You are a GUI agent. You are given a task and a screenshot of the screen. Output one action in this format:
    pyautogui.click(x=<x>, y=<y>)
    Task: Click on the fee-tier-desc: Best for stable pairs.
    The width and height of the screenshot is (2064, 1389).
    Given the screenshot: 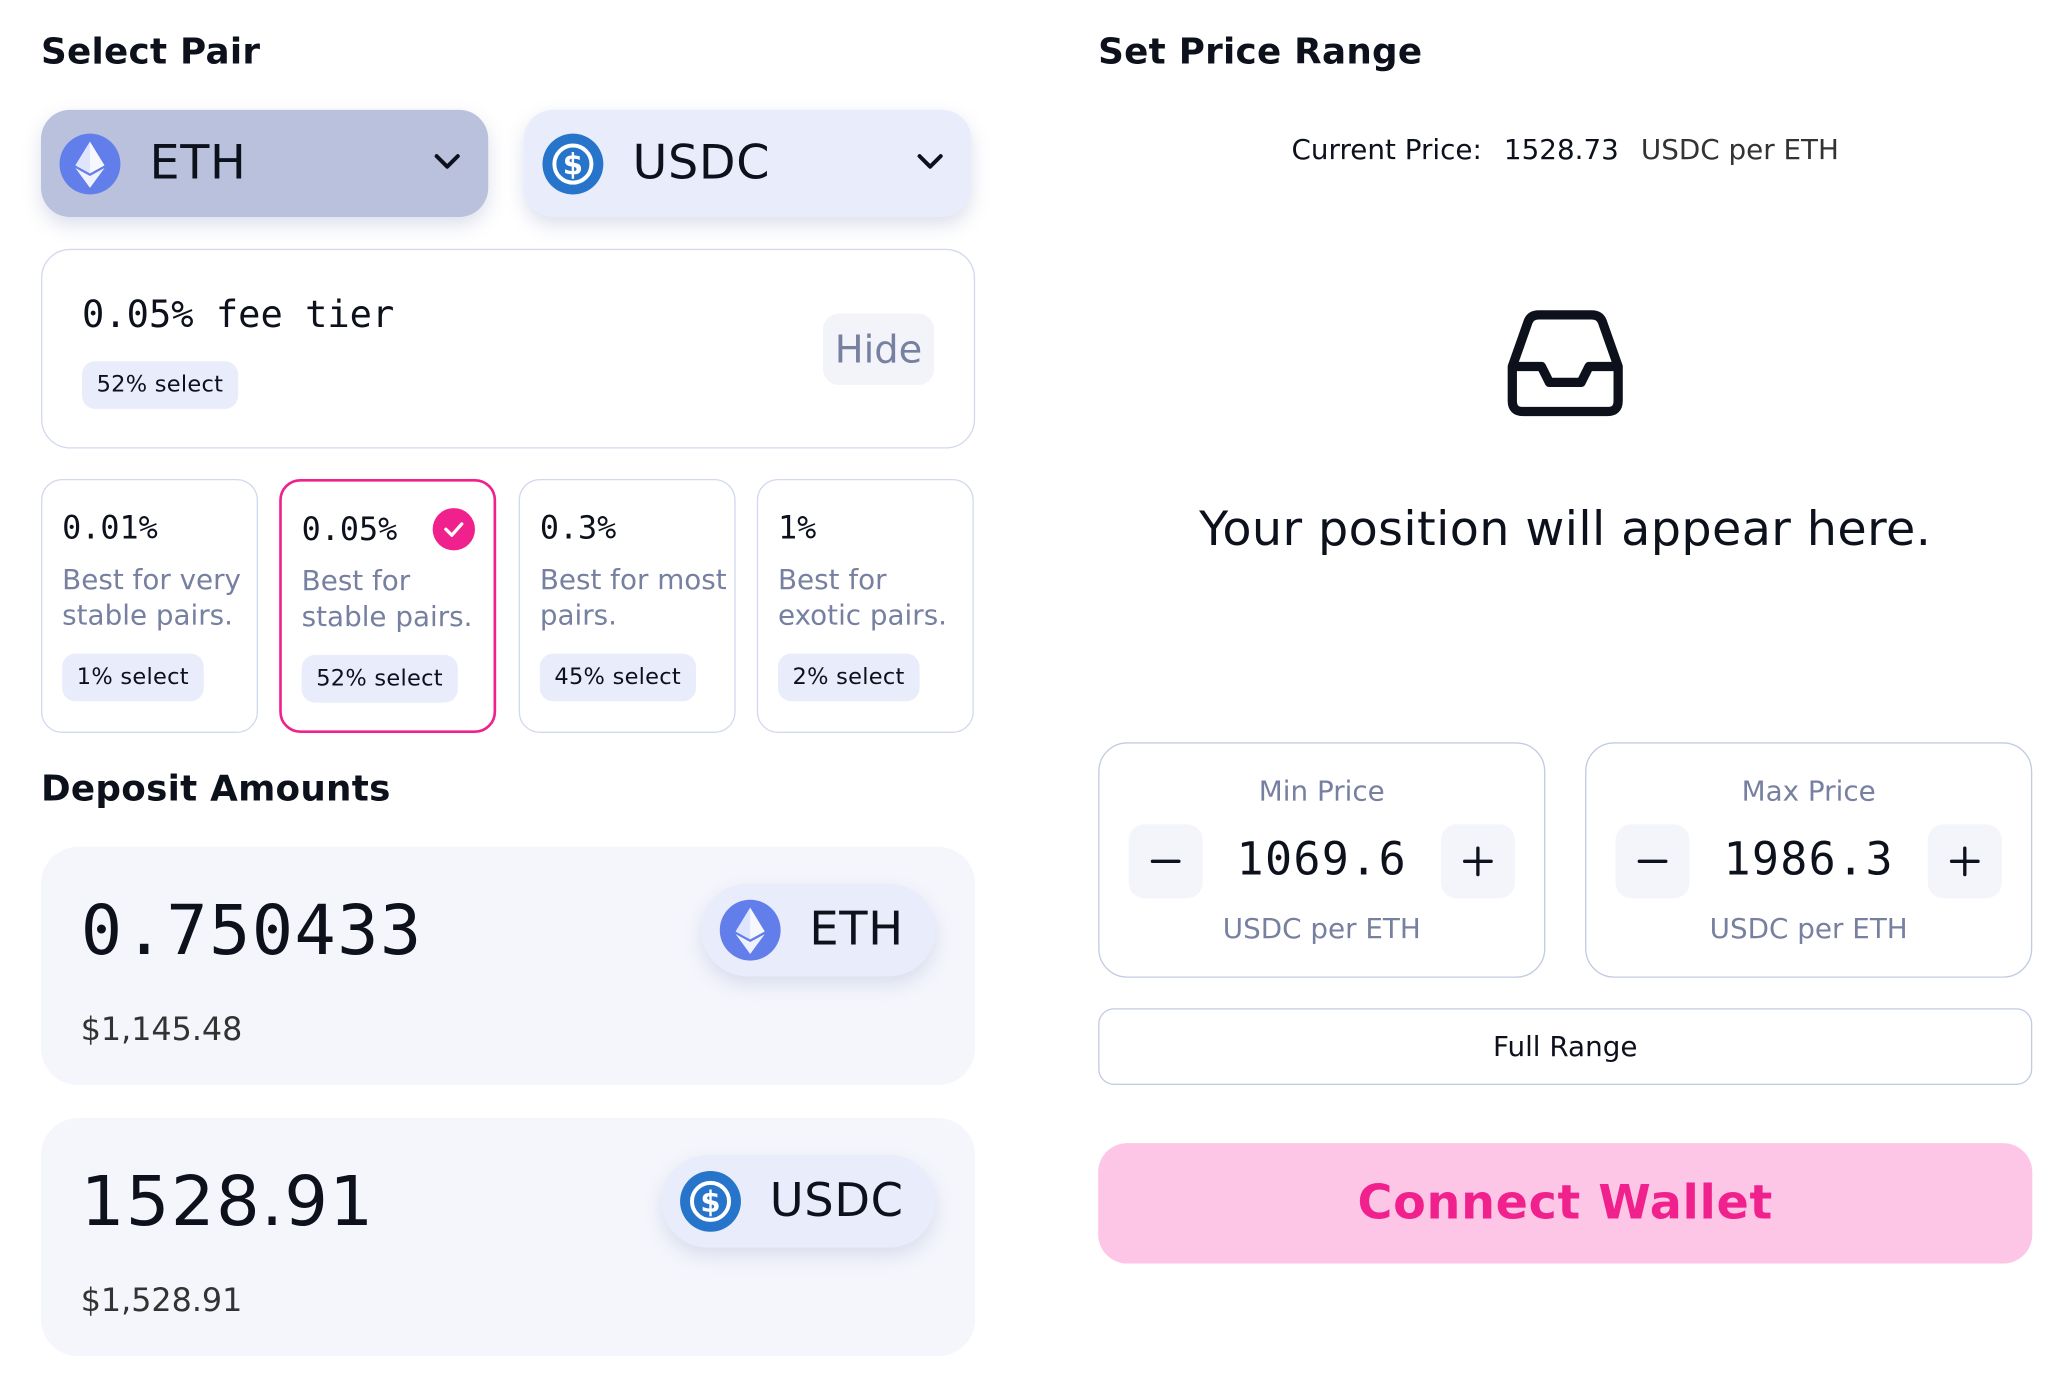 What is the action you would take?
    pyautogui.click(x=387, y=598)
    